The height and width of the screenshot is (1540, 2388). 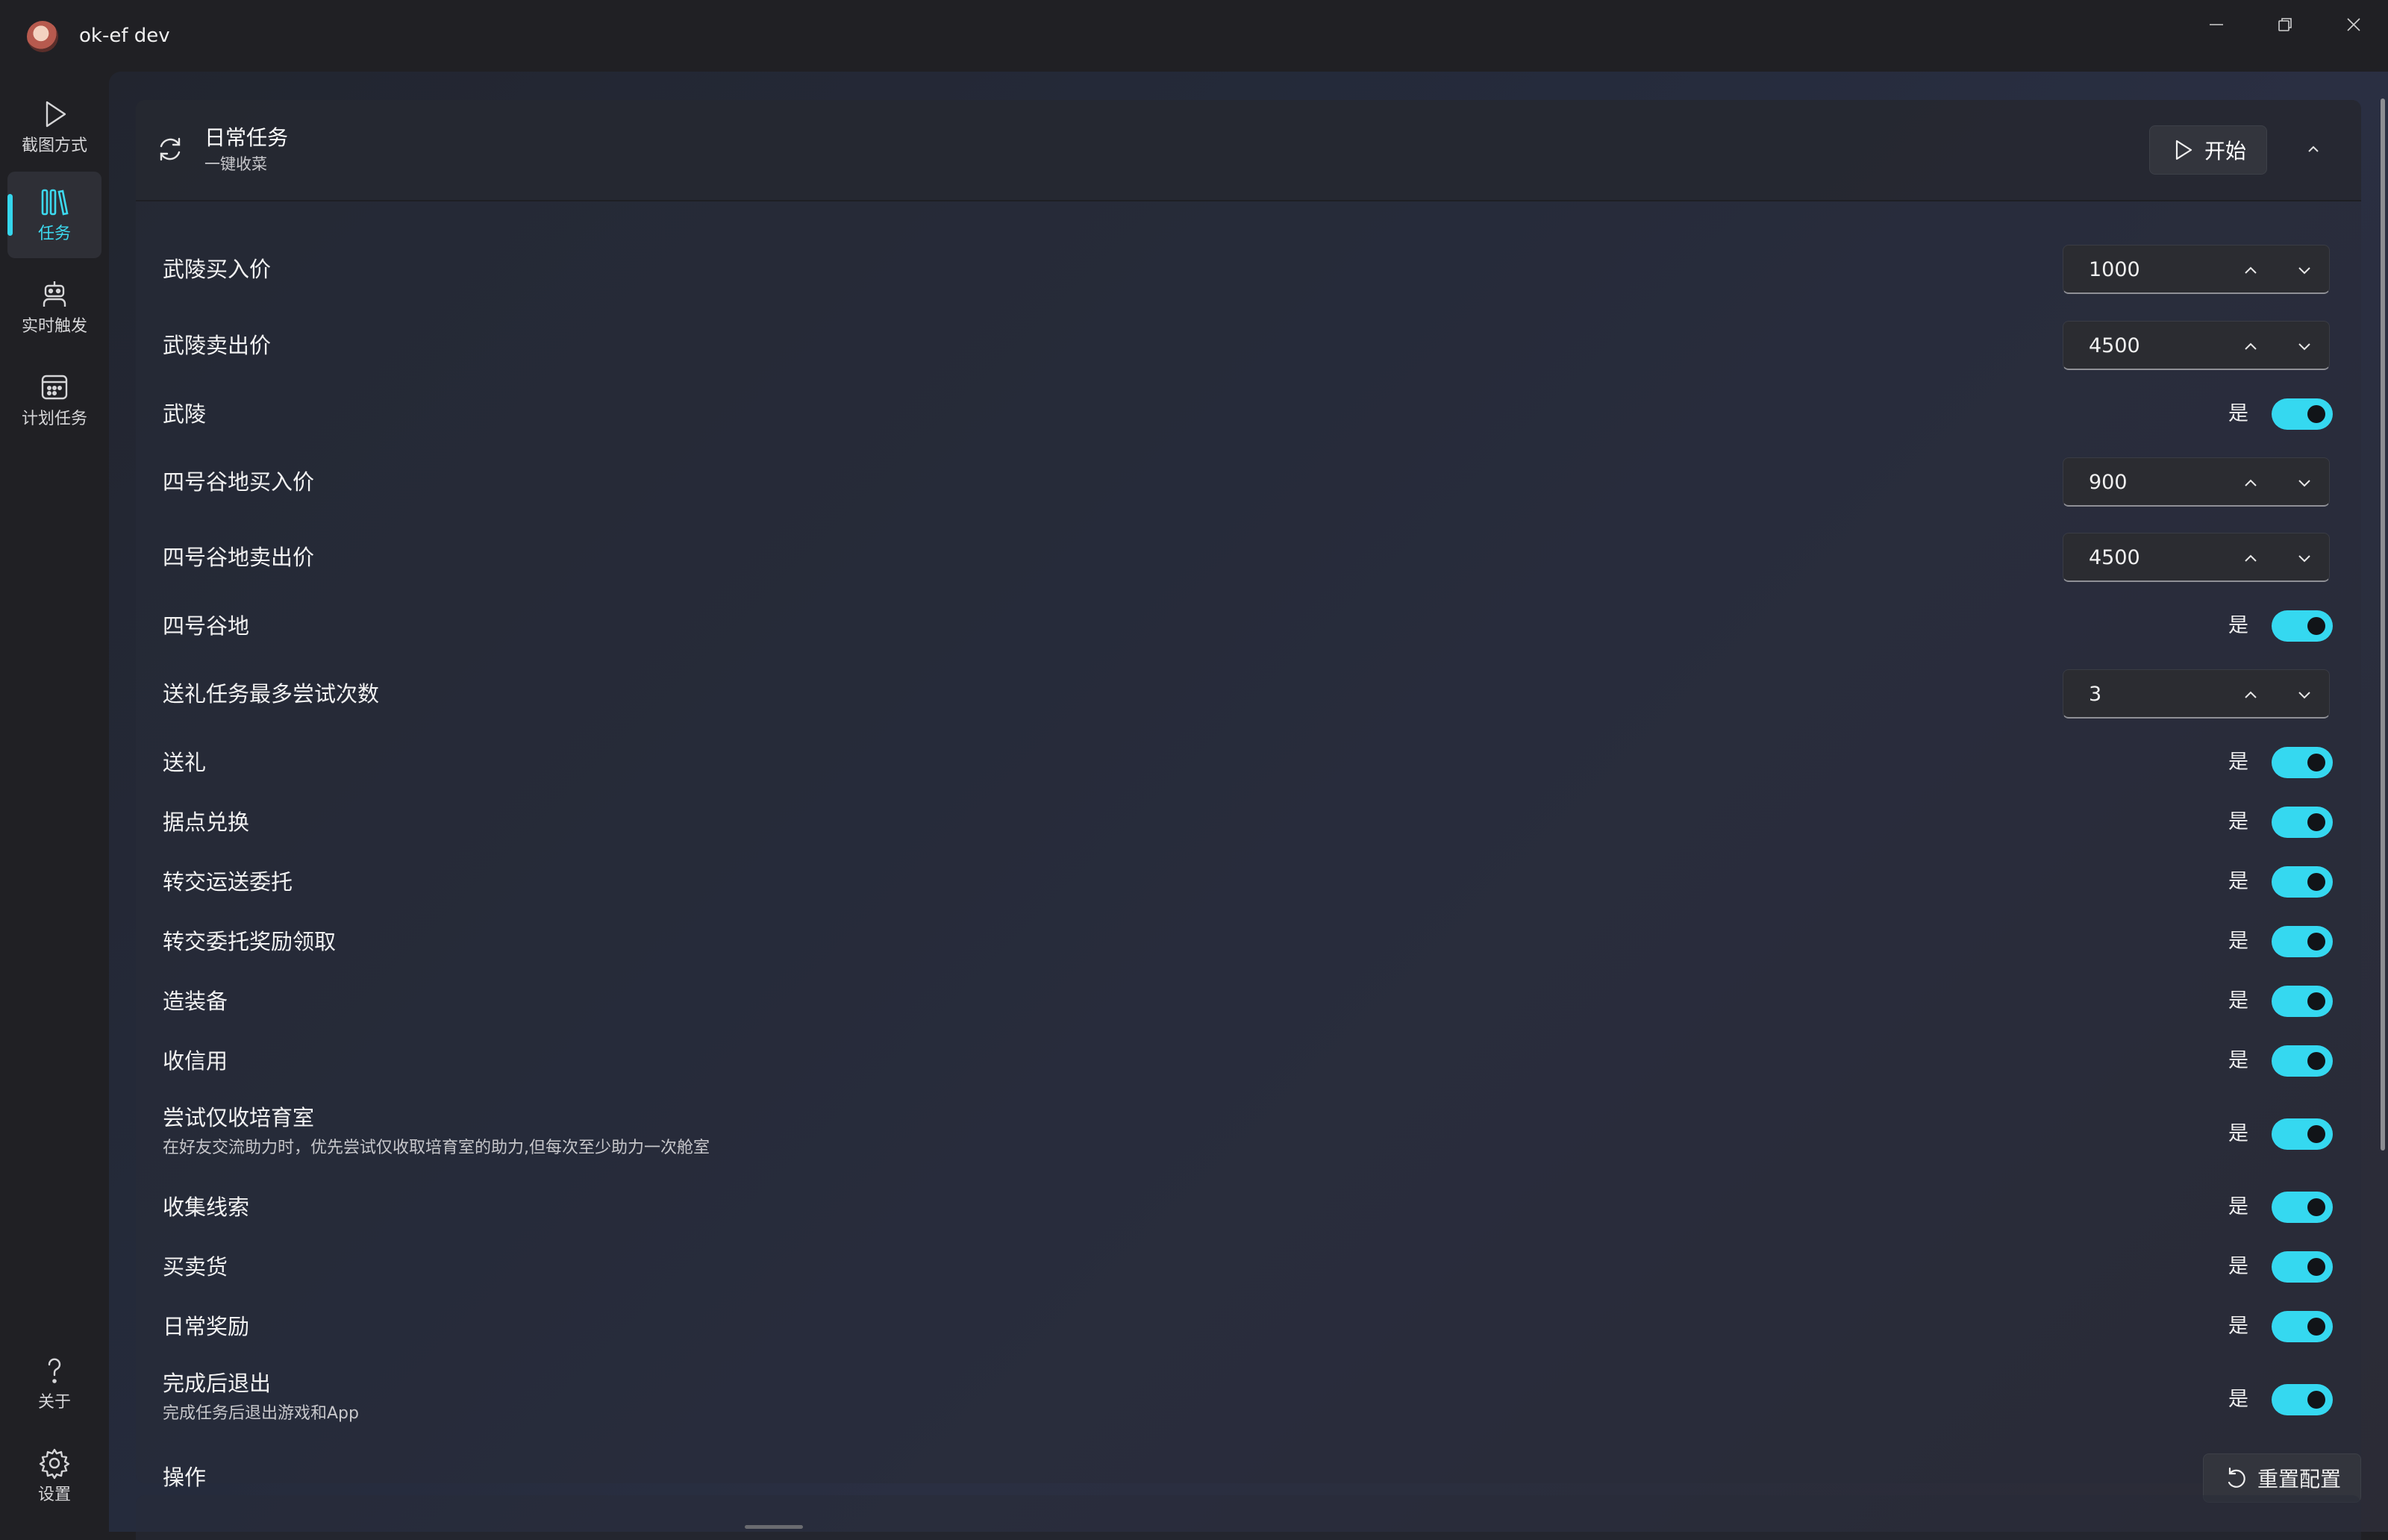 I want to click on nav-label: 关于, so click(x=54, y=1402).